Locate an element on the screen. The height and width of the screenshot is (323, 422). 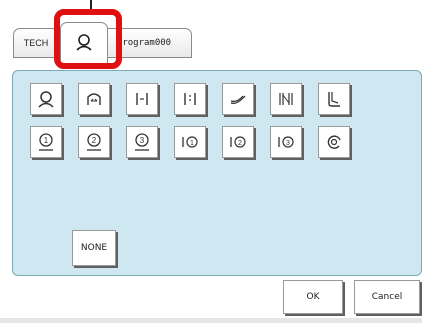
tab-tech: TECH is located at coordinates (36, 43).